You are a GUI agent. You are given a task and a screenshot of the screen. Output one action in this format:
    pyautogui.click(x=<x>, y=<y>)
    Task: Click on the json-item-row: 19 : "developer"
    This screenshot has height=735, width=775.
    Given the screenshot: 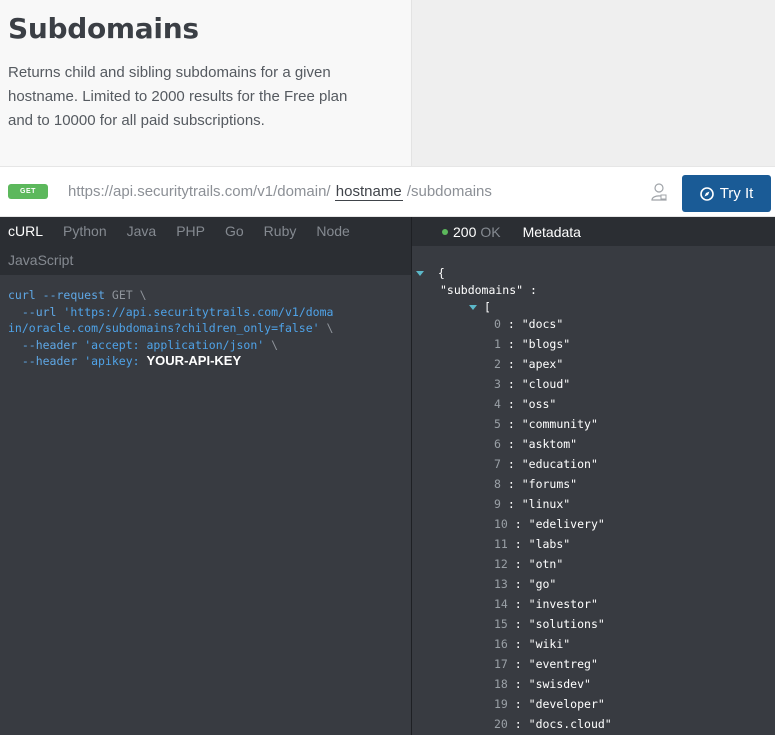 What is the action you would take?
    pyautogui.click(x=593, y=707)
    